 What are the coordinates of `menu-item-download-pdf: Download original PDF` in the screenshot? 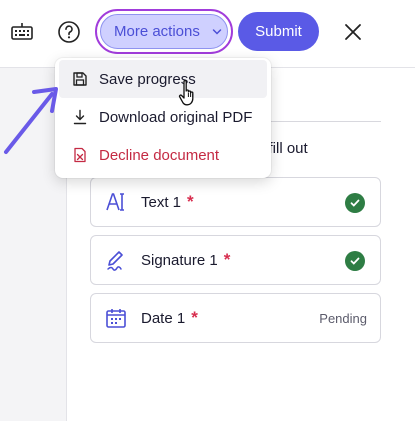 It's located at (163, 117).